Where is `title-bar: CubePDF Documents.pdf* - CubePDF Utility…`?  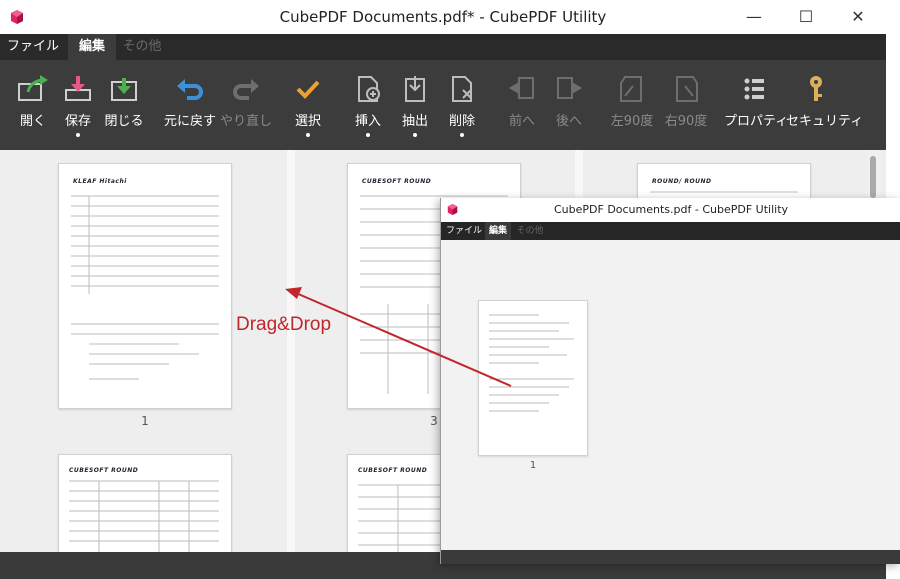 title-bar: CubePDF Documents.pdf* - CubePDF Utility… is located at coordinates (443, 17).